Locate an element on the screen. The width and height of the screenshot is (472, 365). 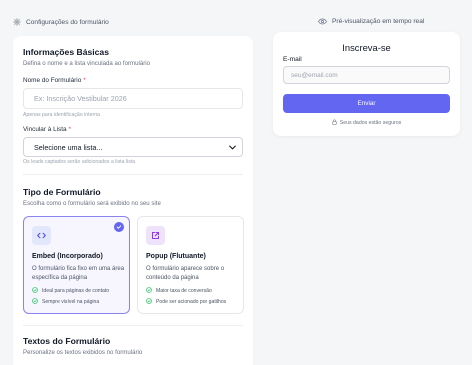
settings-header: Configurações do formulário is located at coordinates (61, 22).